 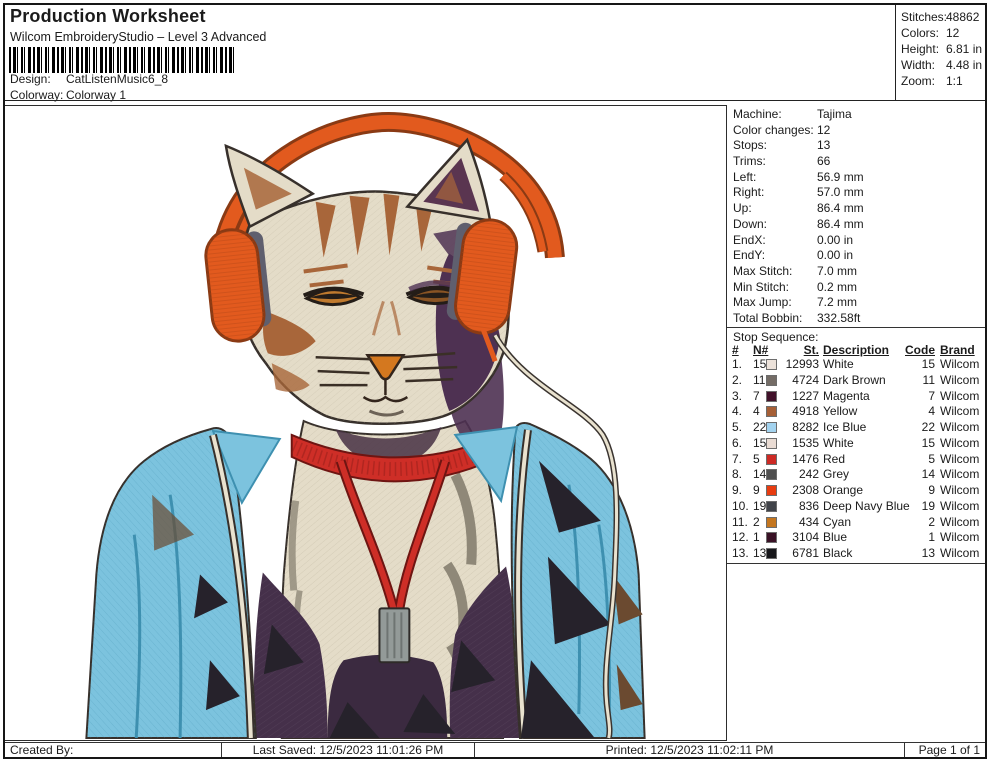 I want to click on thread-code: 19, so click(x=928, y=505).